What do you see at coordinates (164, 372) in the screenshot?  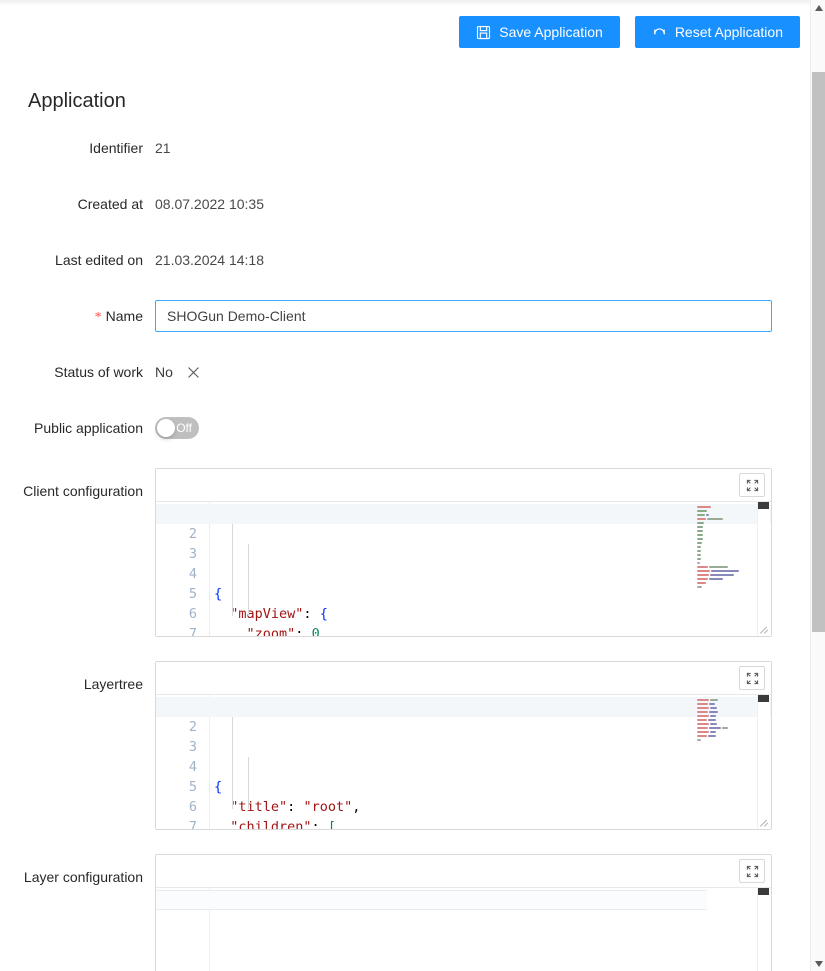 I see `status-of-work-value: No` at bounding box center [164, 372].